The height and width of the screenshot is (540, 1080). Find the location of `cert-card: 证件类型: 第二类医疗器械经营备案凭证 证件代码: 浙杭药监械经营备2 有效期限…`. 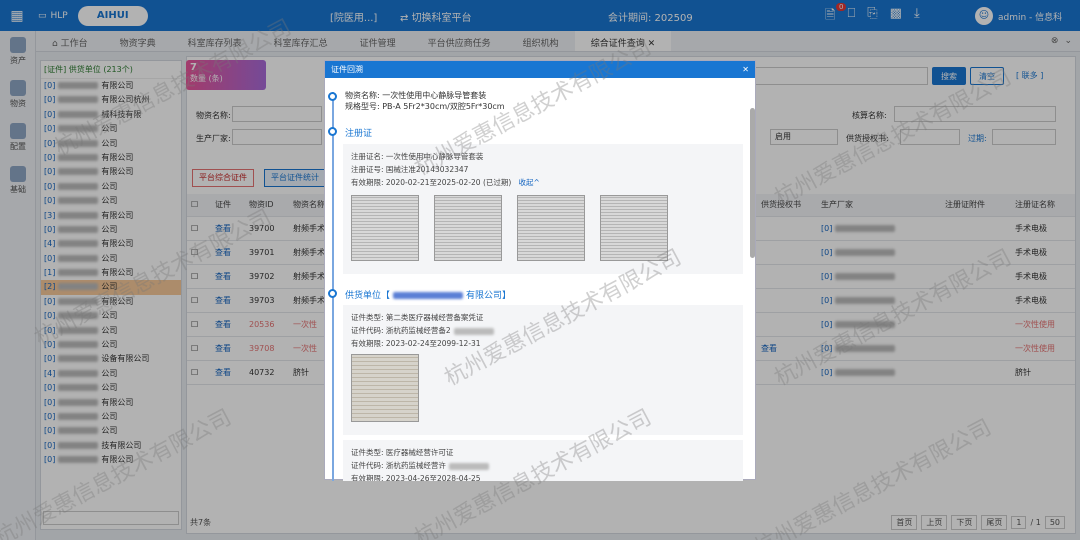

cert-card: 证件类型: 第二类医疗器械经营备案凭证 证件代码: 浙杭药监械经营备2 有效期限… is located at coordinates (543, 370).